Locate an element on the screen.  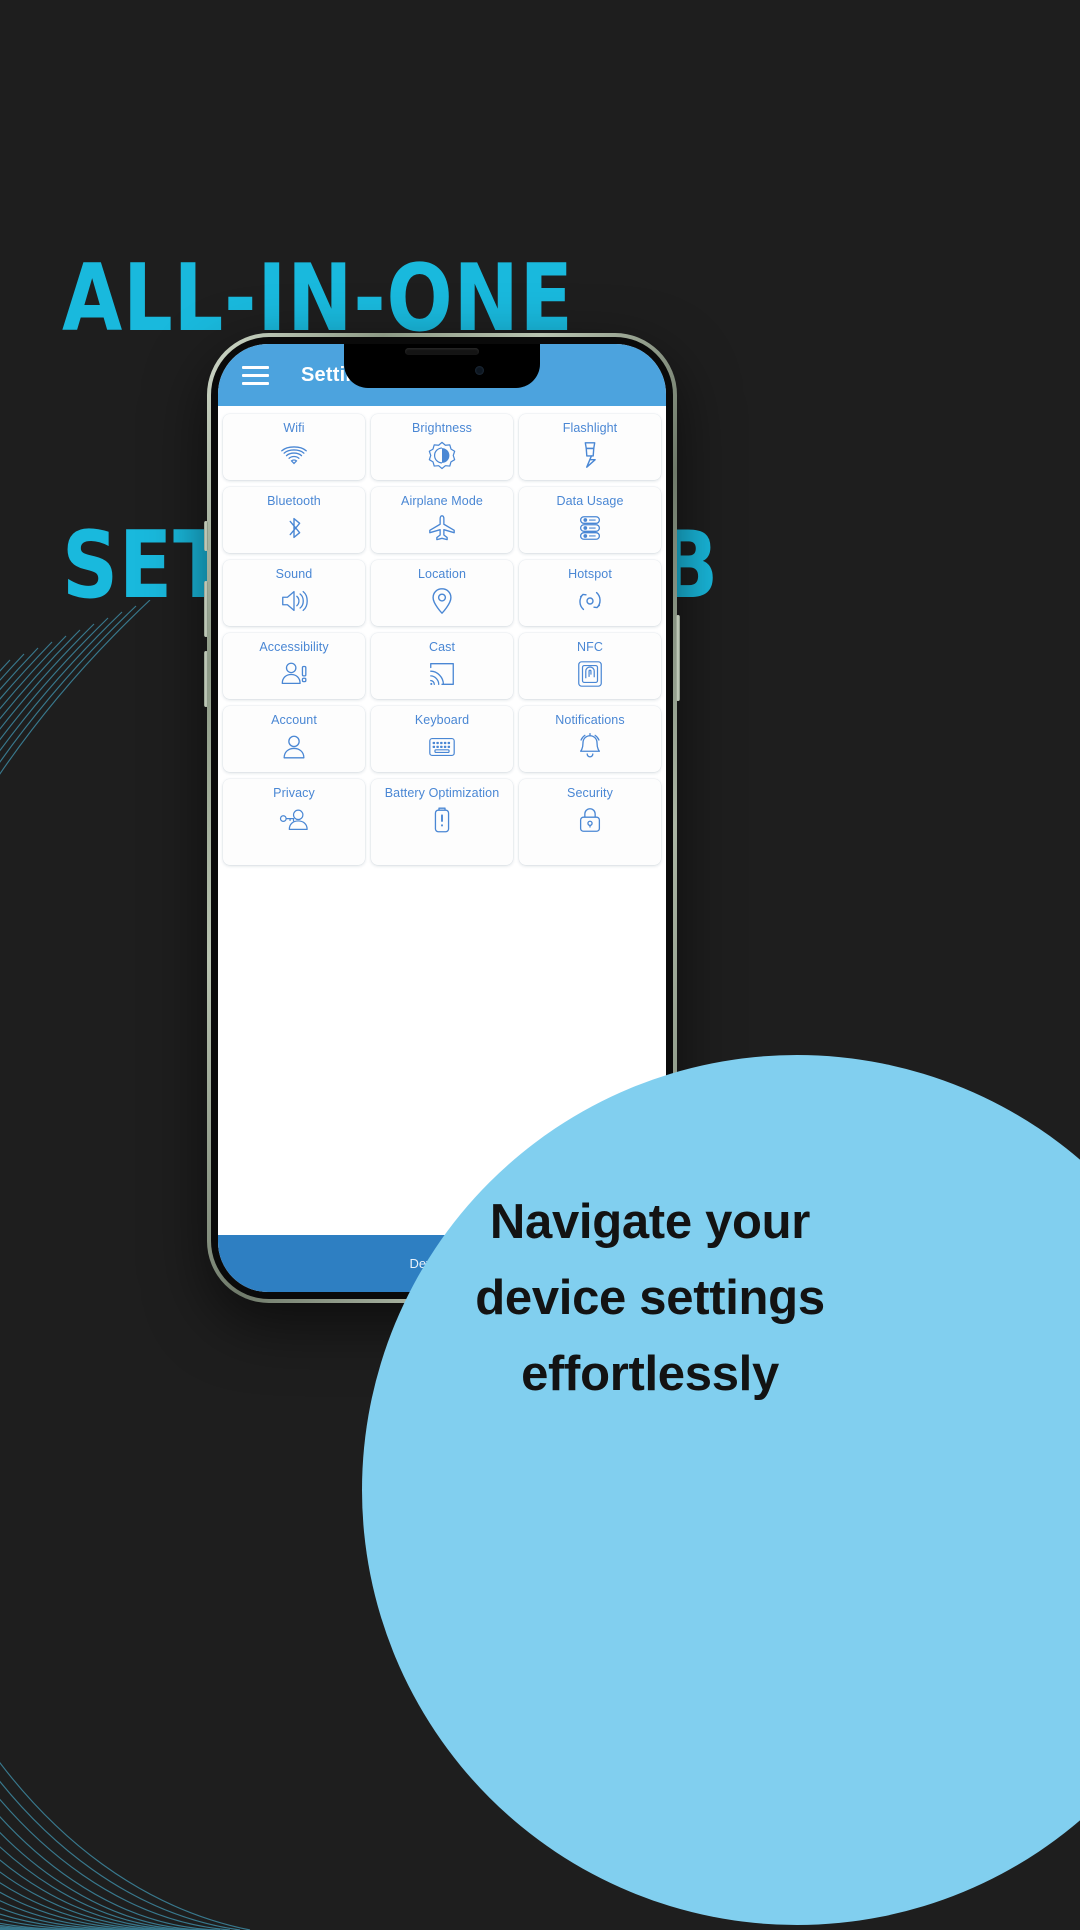
tile-label: Airplane Mode is located at coordinates (442, 501).